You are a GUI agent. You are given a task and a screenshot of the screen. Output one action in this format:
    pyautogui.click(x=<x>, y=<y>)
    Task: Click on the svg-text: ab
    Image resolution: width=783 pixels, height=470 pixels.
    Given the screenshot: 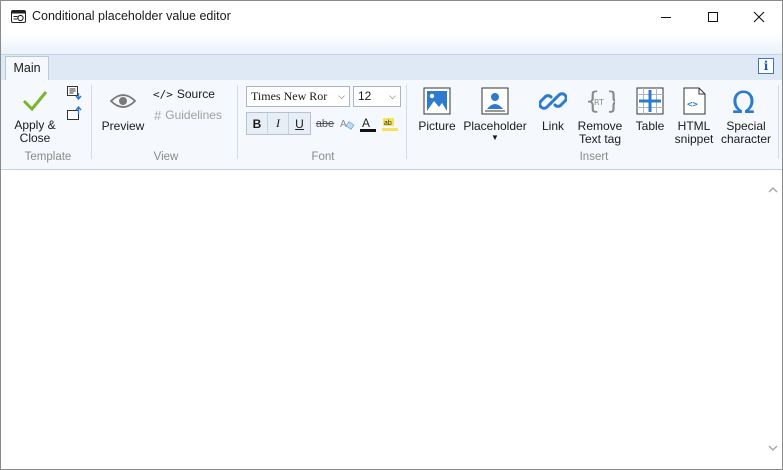 What is the action you would take?
    pyautogui.click(x=388, y=123)
    